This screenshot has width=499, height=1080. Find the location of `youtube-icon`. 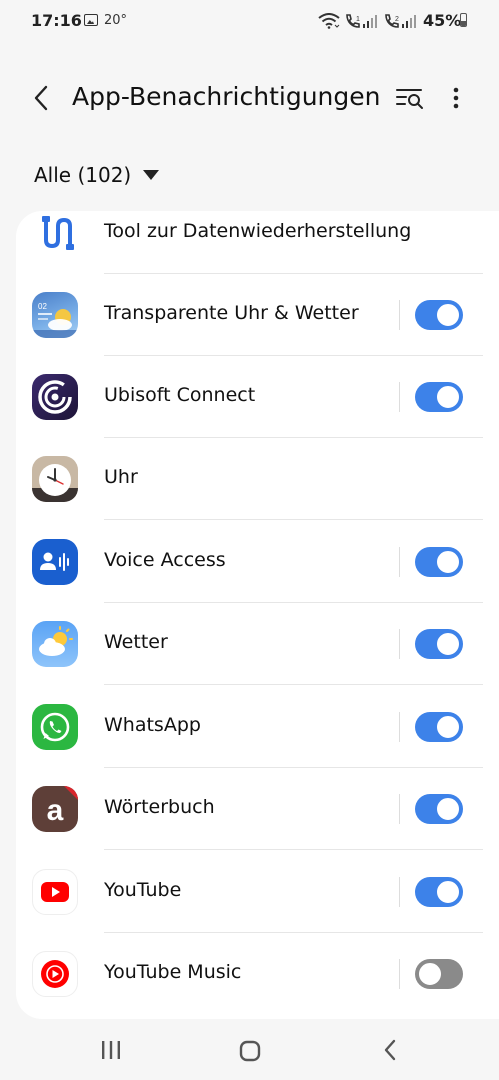

youtube-icon is located at coordinates (55, 892).